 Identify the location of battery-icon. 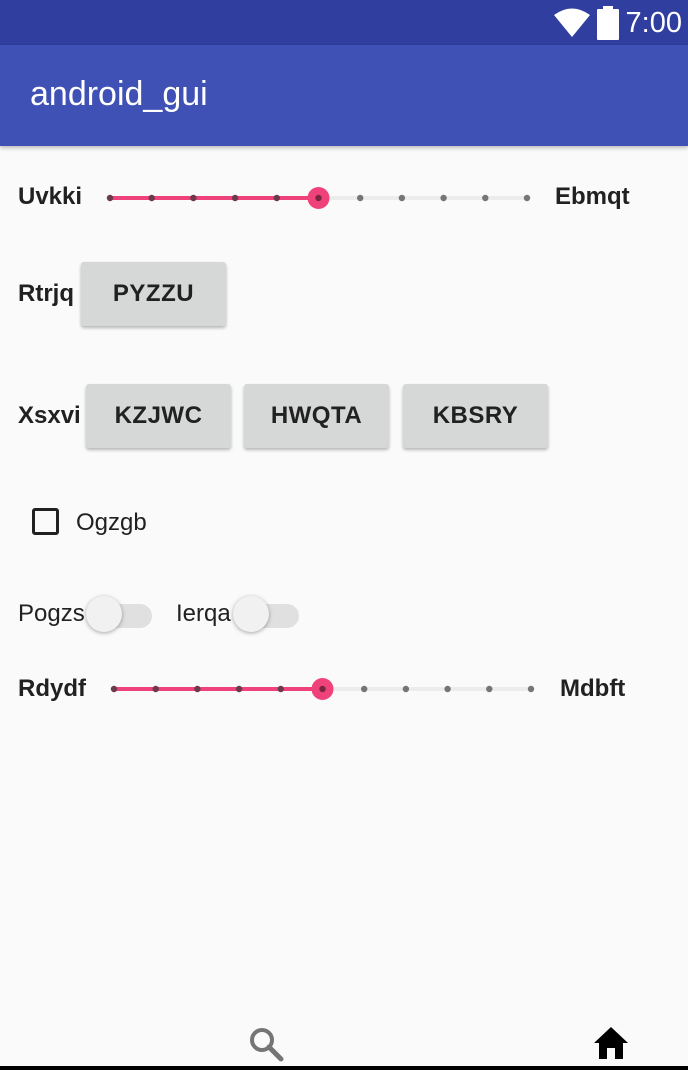
(608, 23).